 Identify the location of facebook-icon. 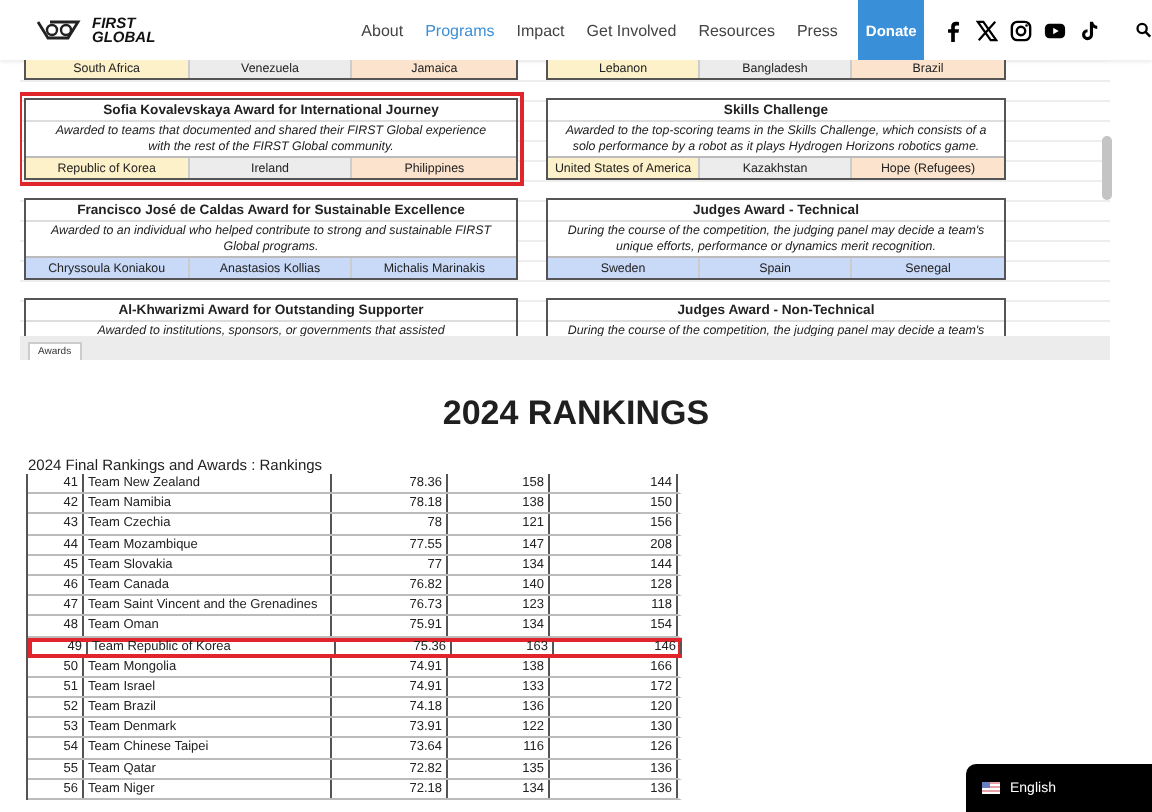
(953, 30).